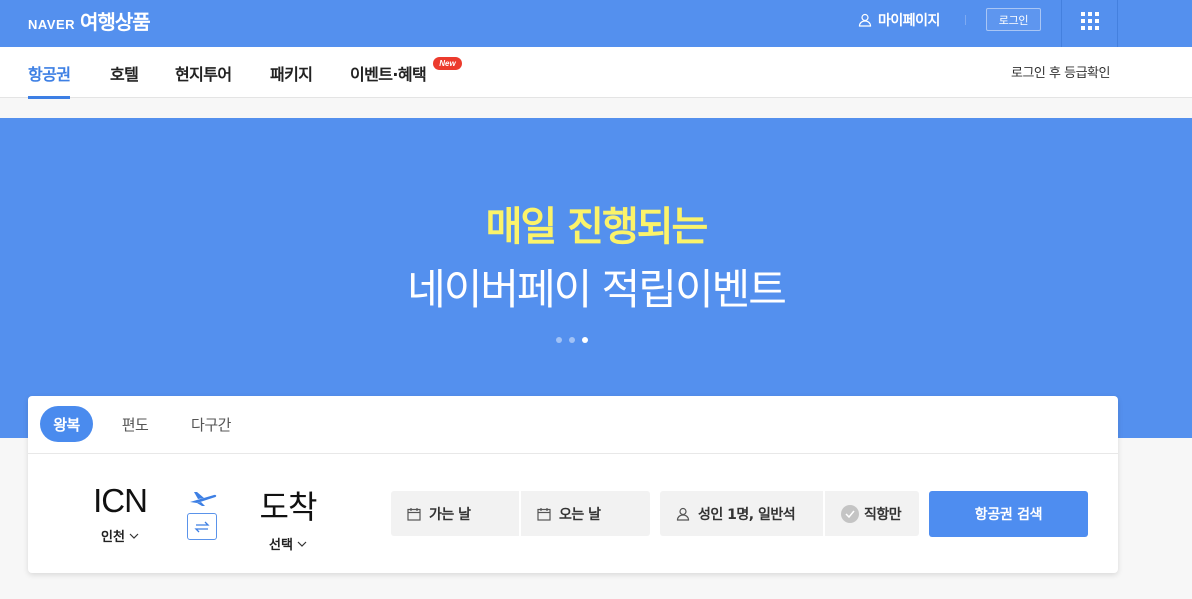  I want to click on pagination-dot-active, so click(585, 340).